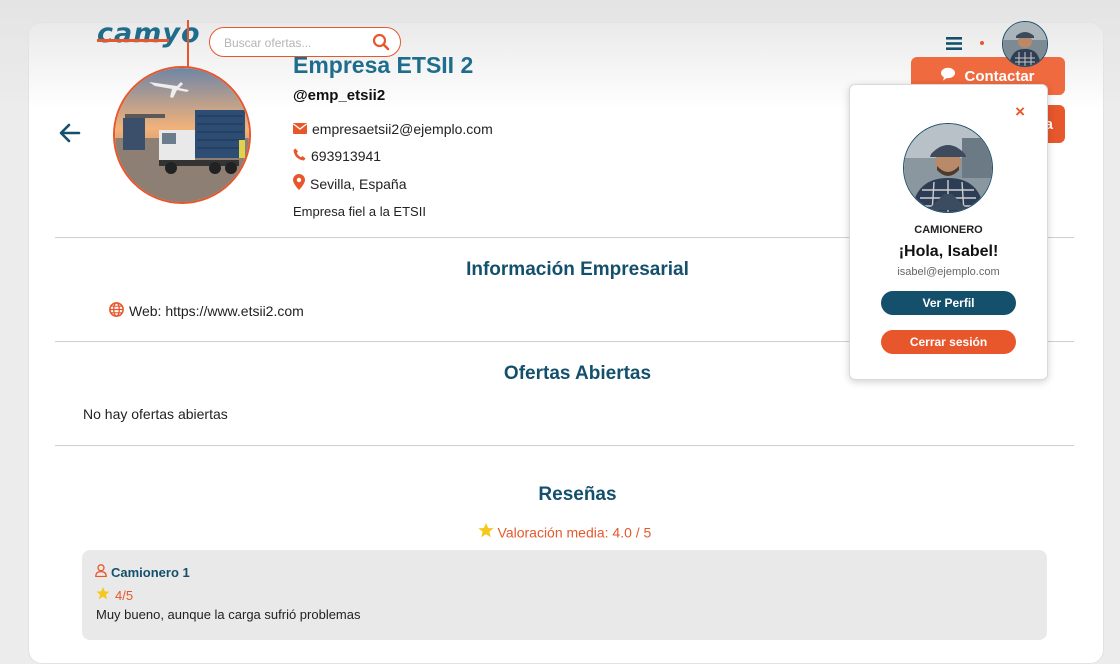  Describe the element at coordinates (1025, 44) in the screenshot. I see `user-avatar` at that location.